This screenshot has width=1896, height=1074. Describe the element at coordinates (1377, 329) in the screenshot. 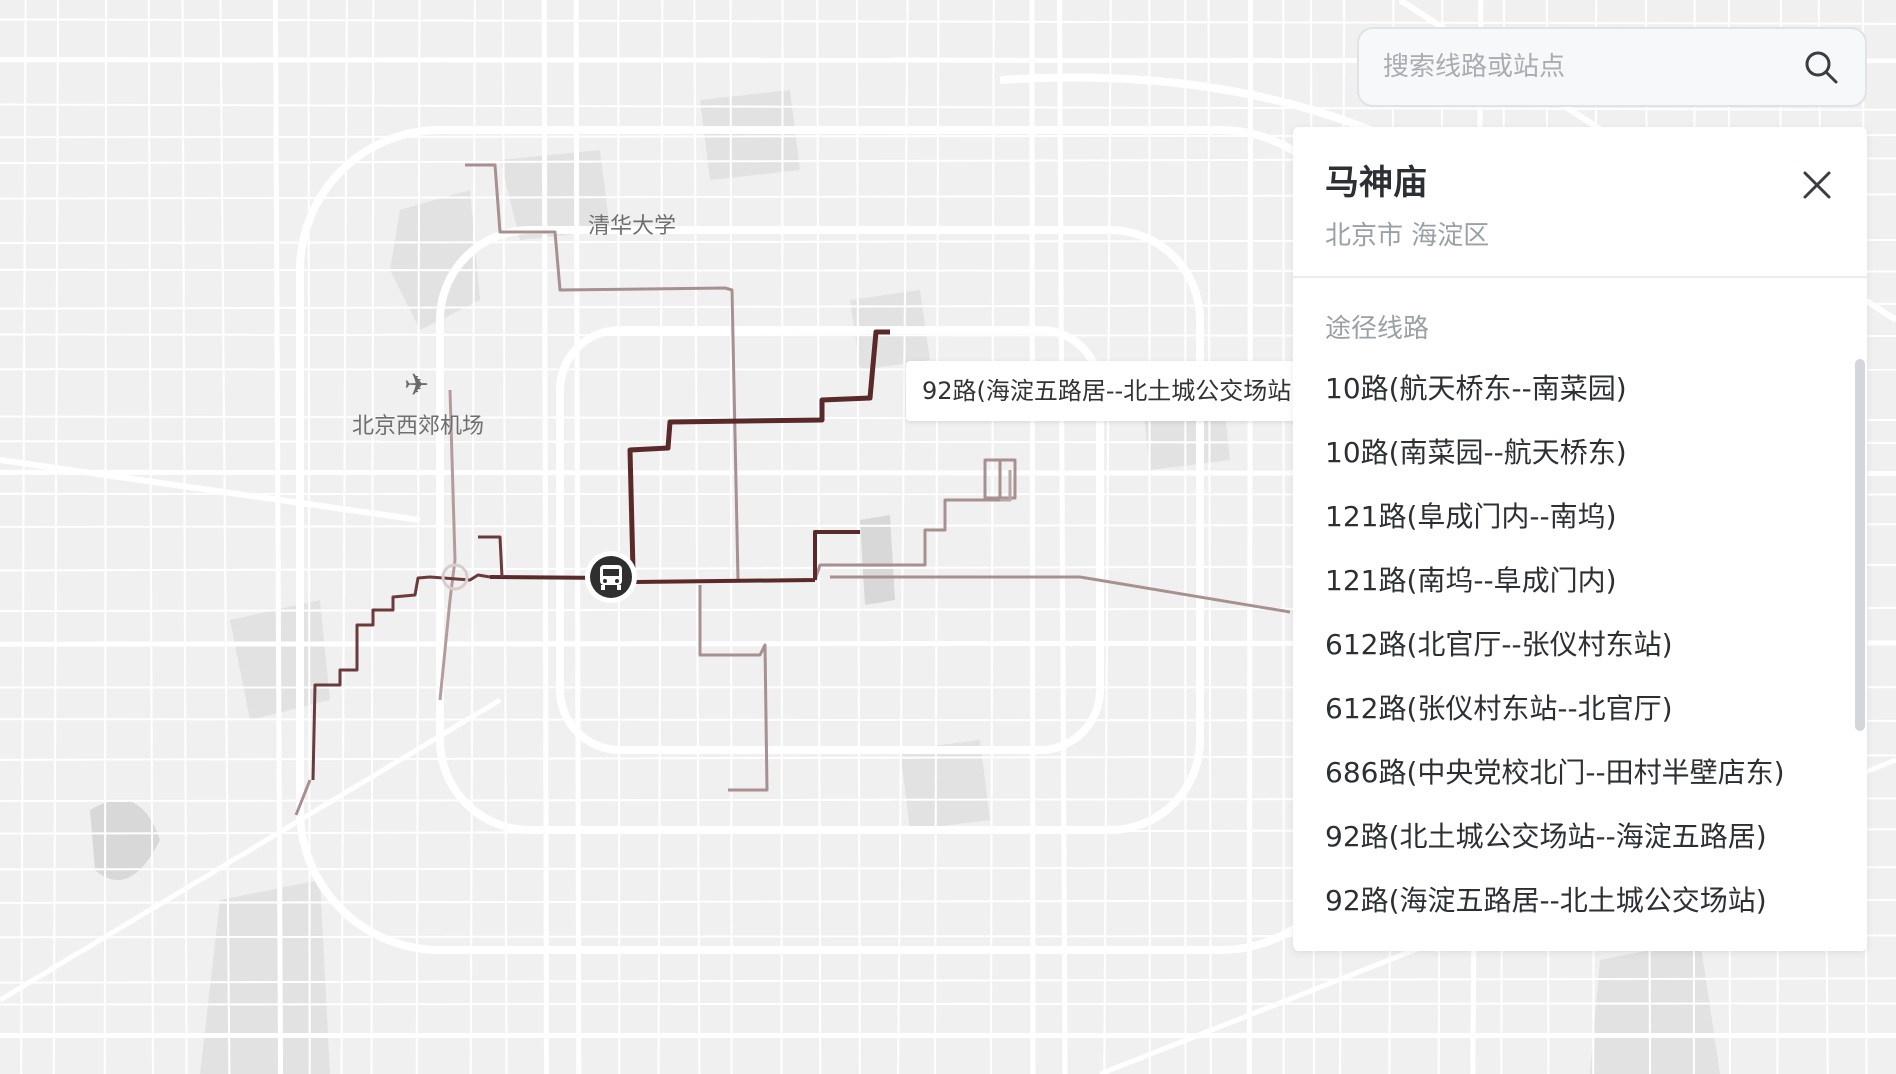

I see `section-title: 途径线路` at that location.